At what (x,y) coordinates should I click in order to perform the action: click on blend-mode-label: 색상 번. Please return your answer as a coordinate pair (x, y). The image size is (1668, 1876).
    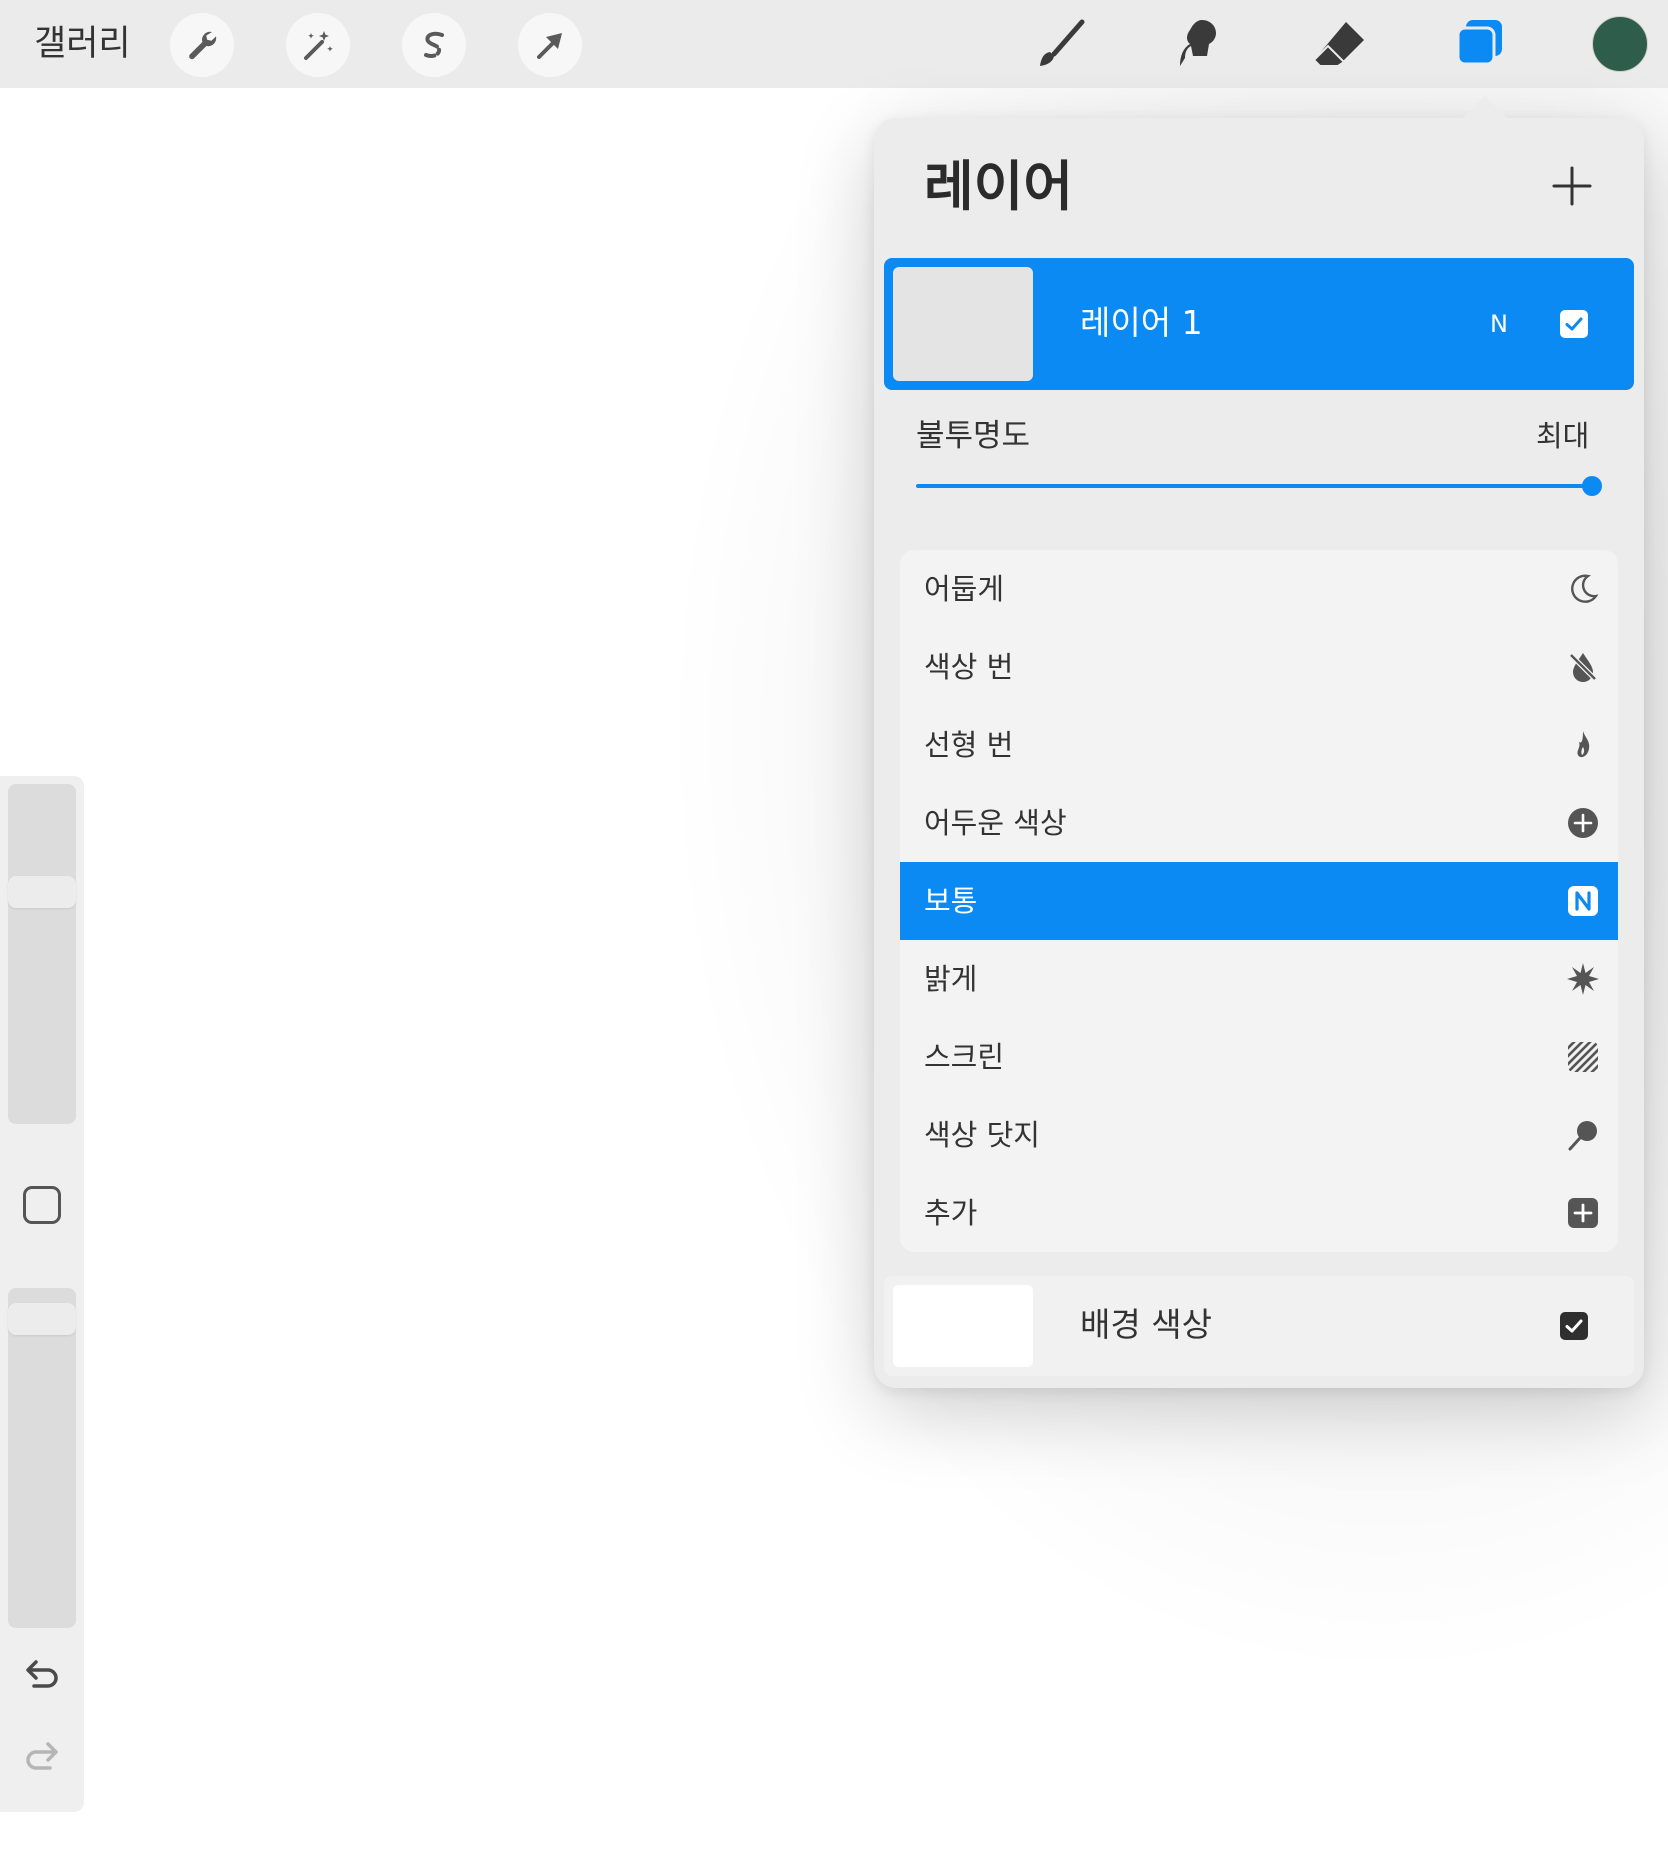
    Looking at the image, I should click on (969, 667).